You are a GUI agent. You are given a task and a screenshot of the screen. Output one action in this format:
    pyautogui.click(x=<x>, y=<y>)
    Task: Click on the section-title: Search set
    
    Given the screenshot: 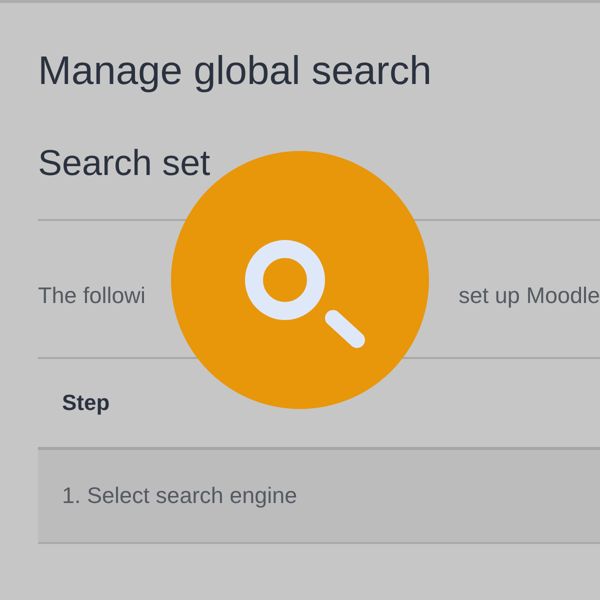 What is the action you would take?
    pyautogui.click(x=125, y=163)
    